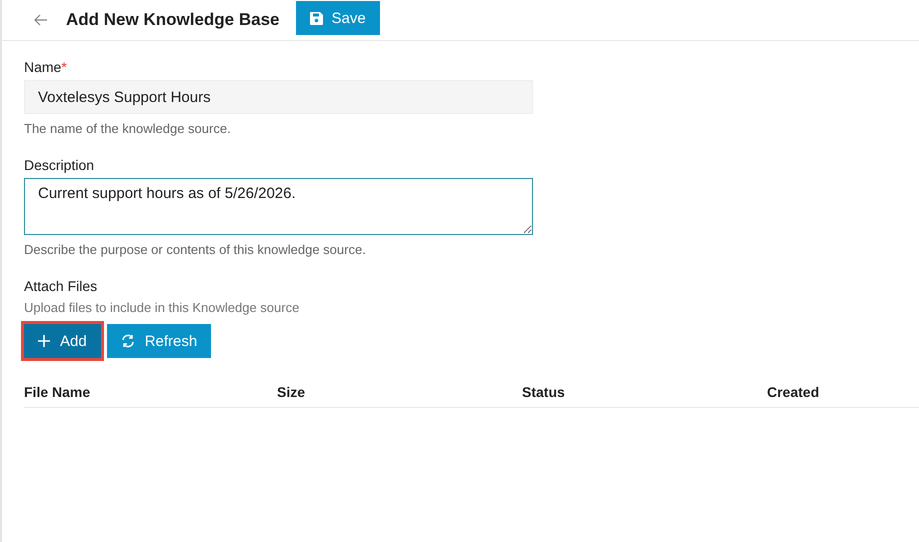  I want to click on section-label: Attach Files, so click(61, 286).